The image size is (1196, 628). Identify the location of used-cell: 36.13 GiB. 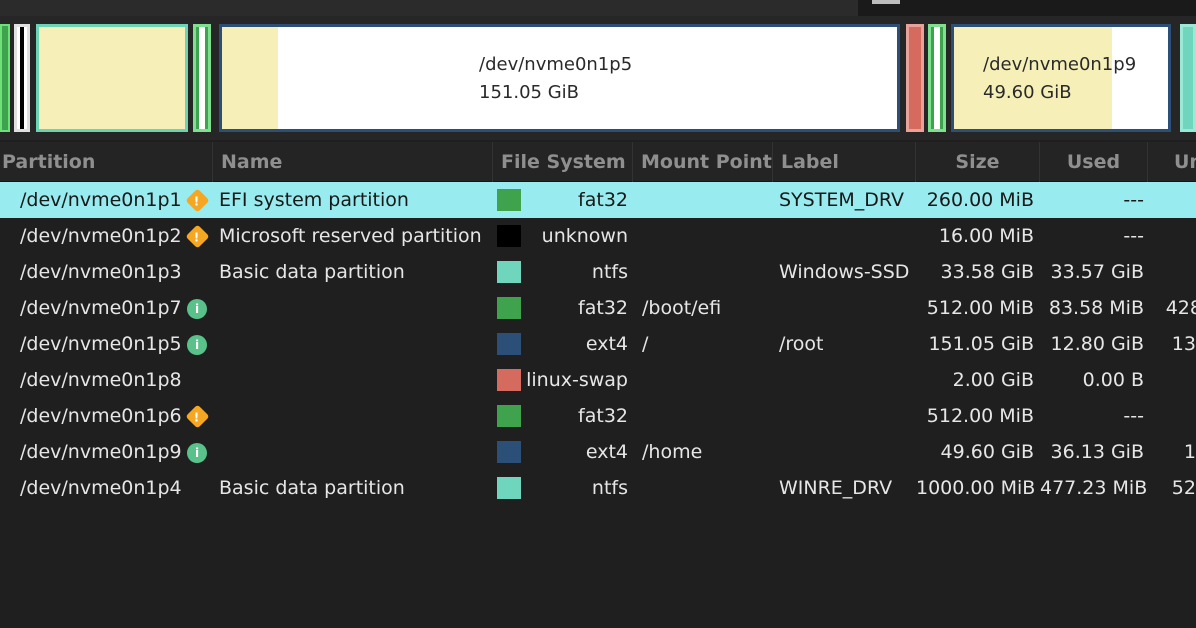
(1097, 452).